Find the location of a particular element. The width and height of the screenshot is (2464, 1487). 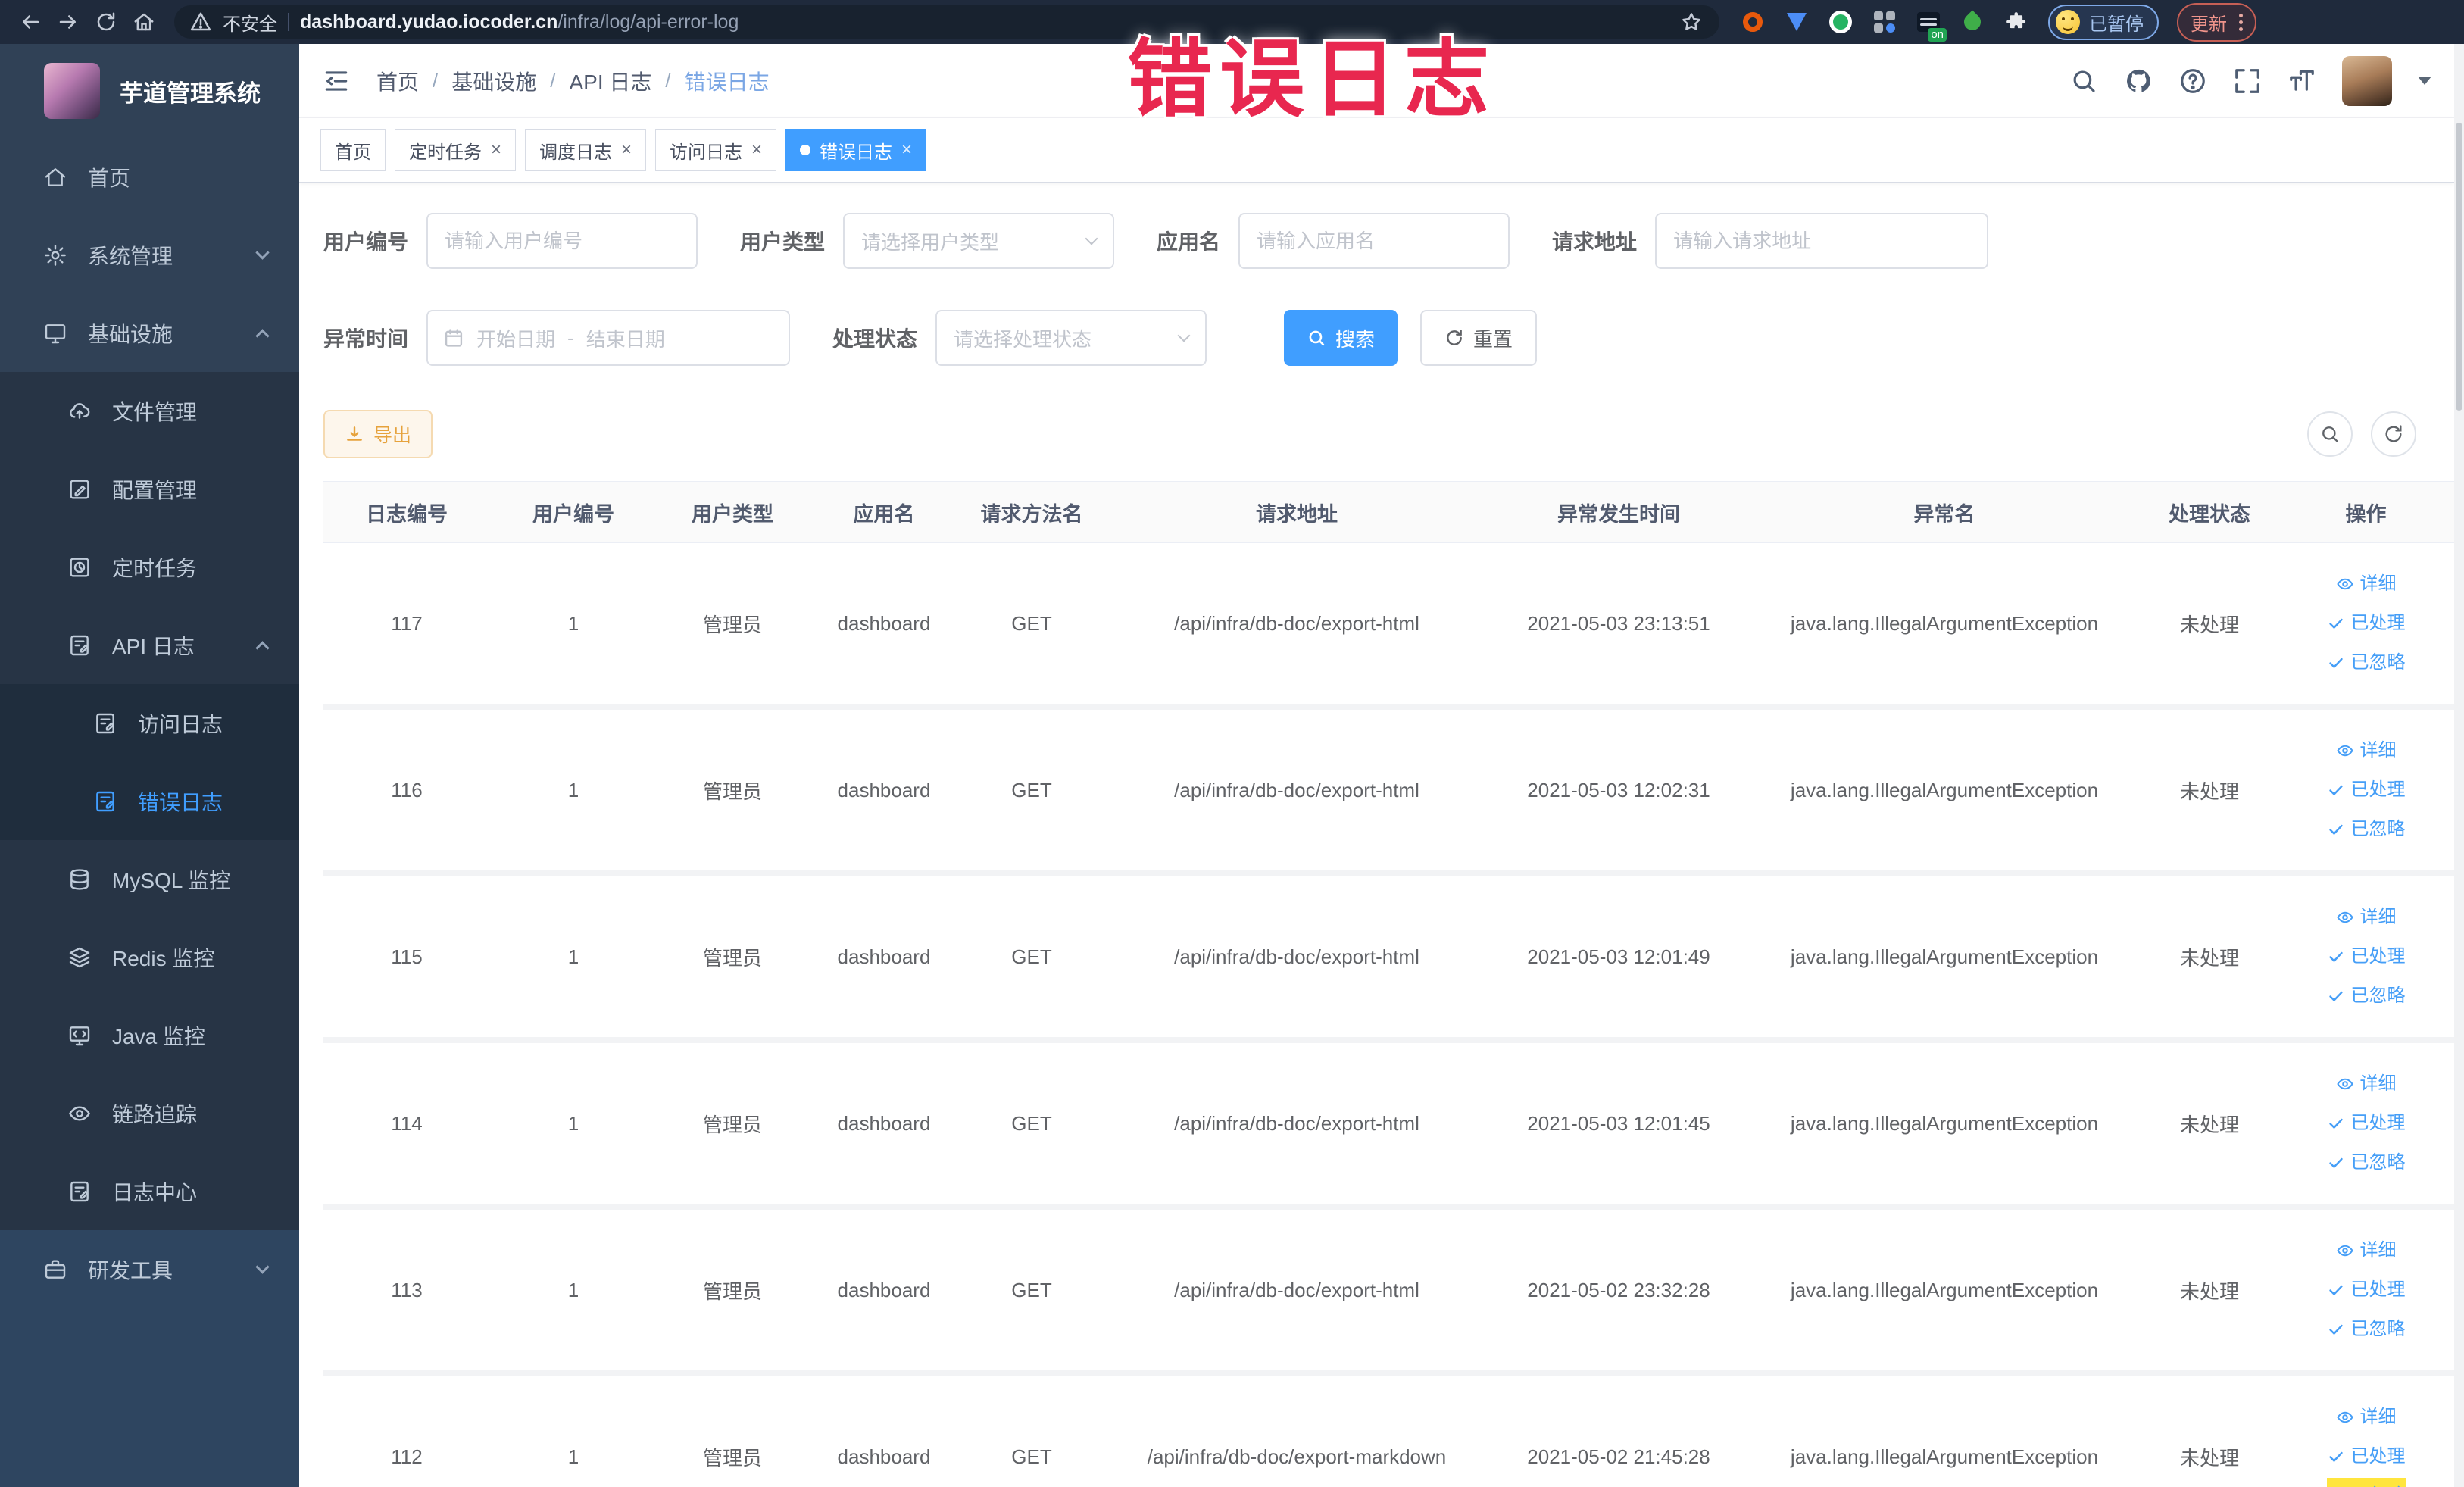

view-tab: 首页 is located at coordinates (353, 150).